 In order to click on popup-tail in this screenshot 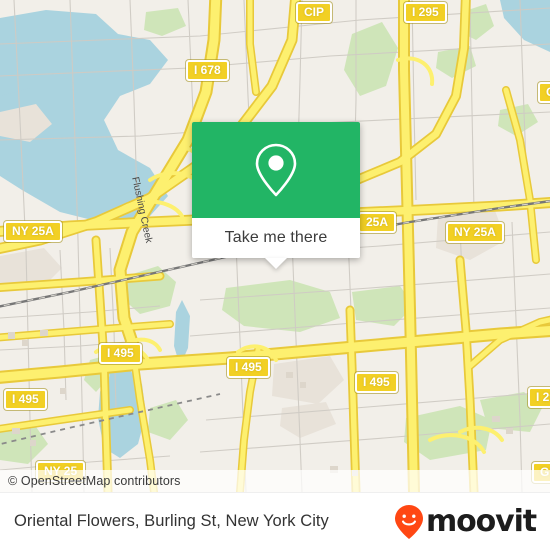, I will do `click(276, 263)`.